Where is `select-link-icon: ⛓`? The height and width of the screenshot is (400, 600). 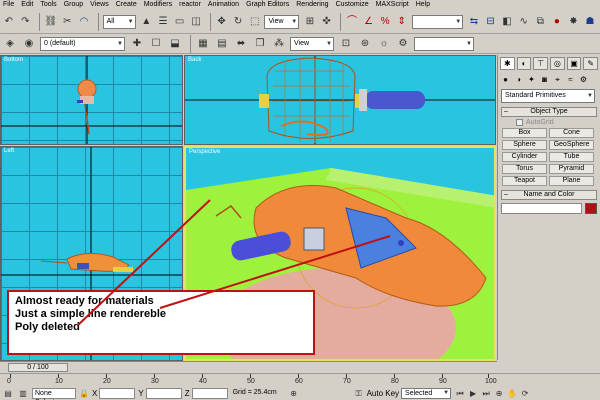 select-link-icon: ⛓ is located at coordinates (51, 22).